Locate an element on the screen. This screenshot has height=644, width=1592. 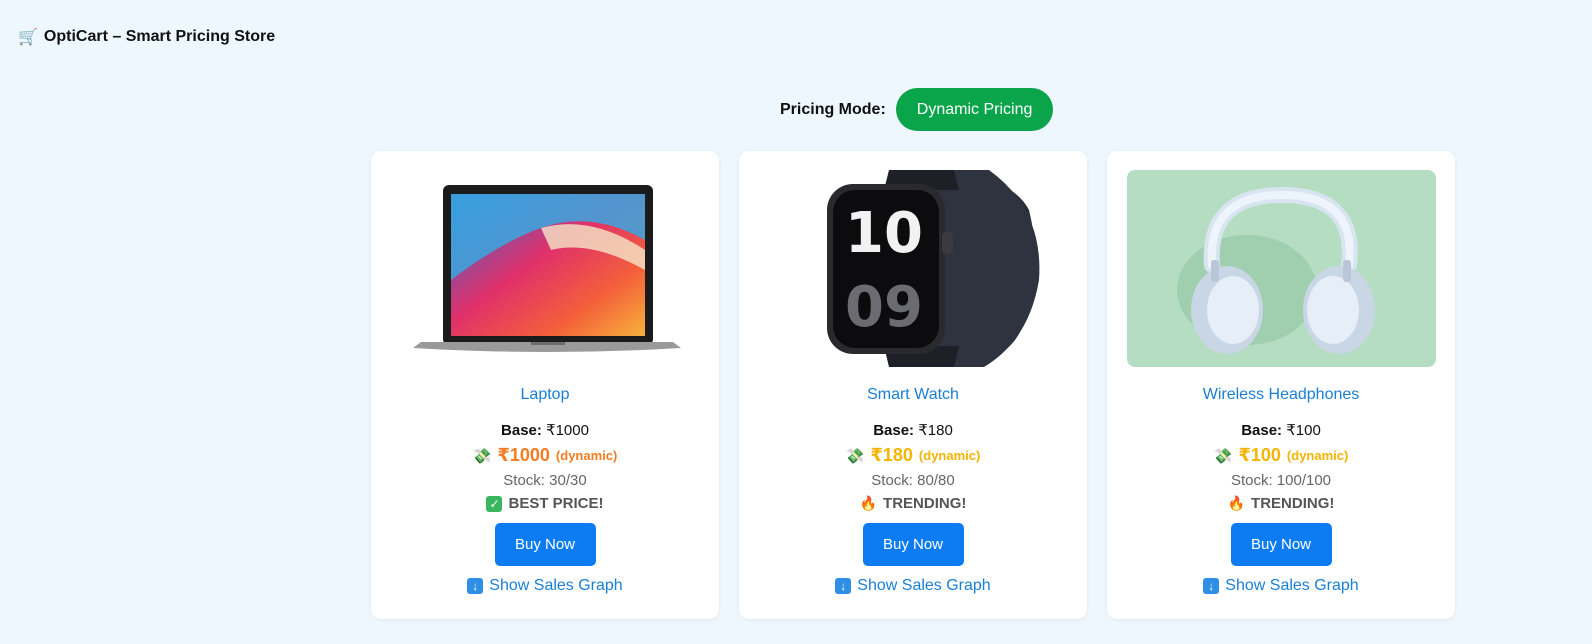
dynamic-price: 💸 ₹1000 (dynamic) is located at coordinates (545, 455).